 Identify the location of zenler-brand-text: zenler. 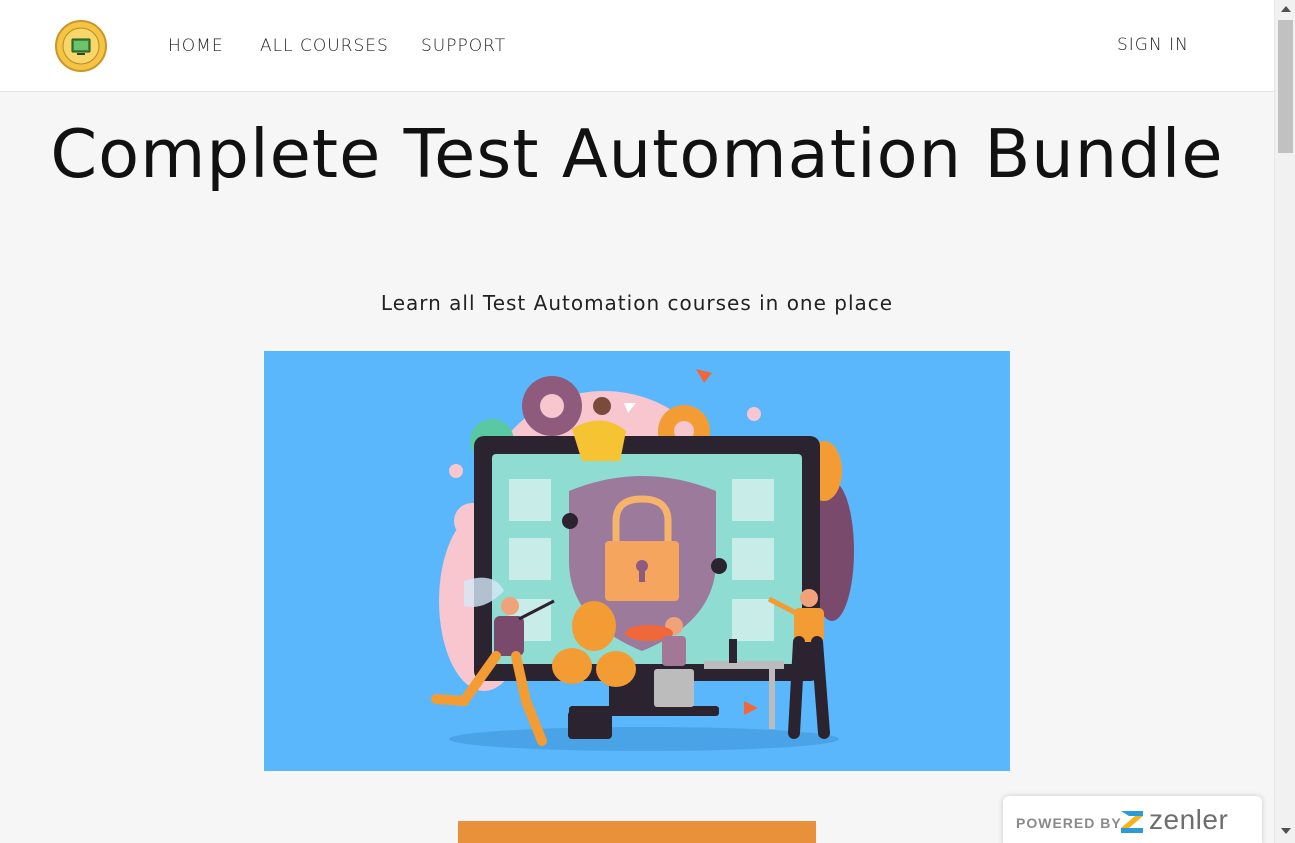
(1189, 819).